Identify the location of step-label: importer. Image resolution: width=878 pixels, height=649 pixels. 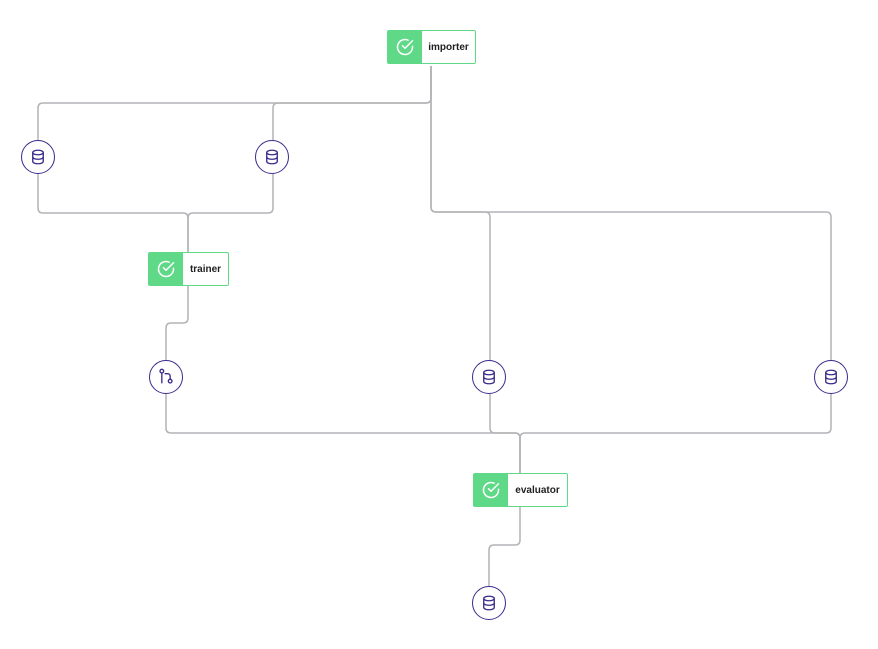
(448, 47).